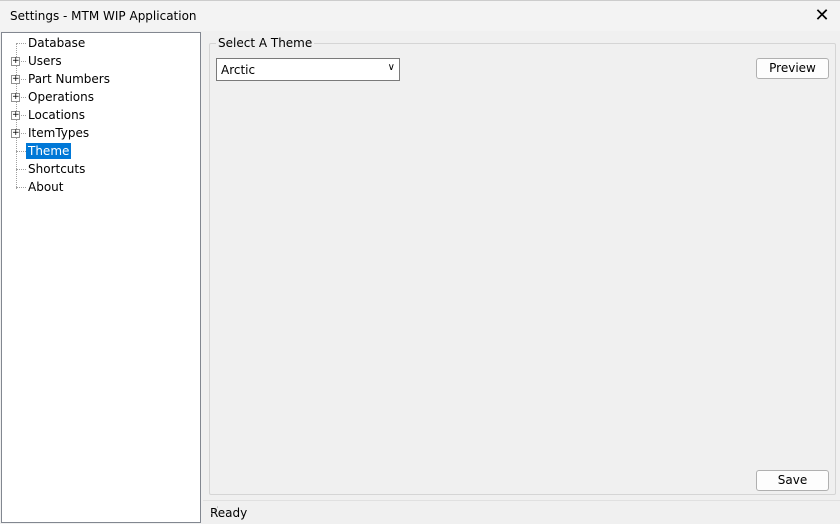 Image resolution: width=840 pixels, height=524 pixels. What do you see at coordinates (46, 187) in the screenshot?
I see `tree-item-label: About` at bounding box center [46, 187].